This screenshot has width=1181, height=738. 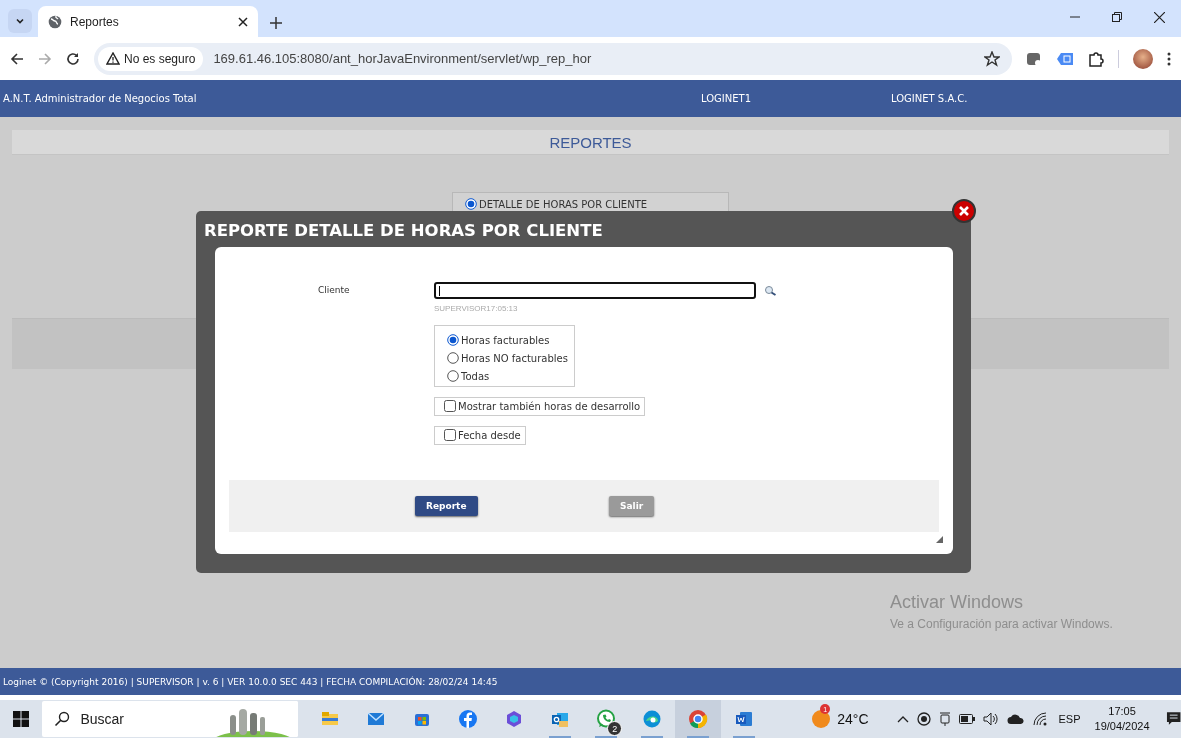 What do you see at coordinates (939, 539) in the screenshot?
I see `resize-grip-icon` at bounding box center [939, 539].